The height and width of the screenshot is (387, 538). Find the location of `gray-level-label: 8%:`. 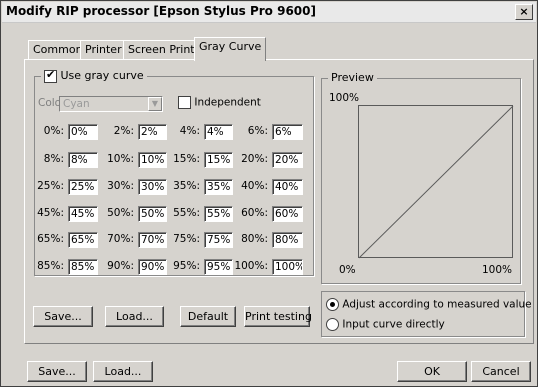

gray-level-label: 8%: is located at coordinates (53, 159).